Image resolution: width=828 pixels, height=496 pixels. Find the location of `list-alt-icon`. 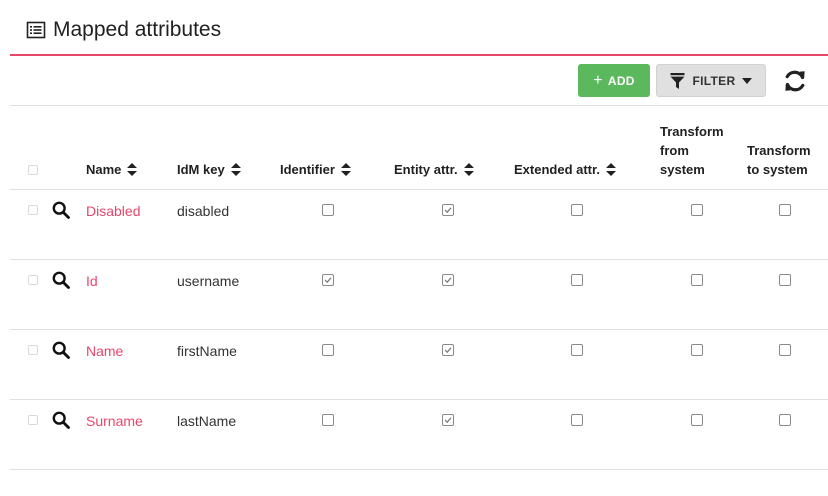

list-alt-icon is located at coordinates (36, 30).